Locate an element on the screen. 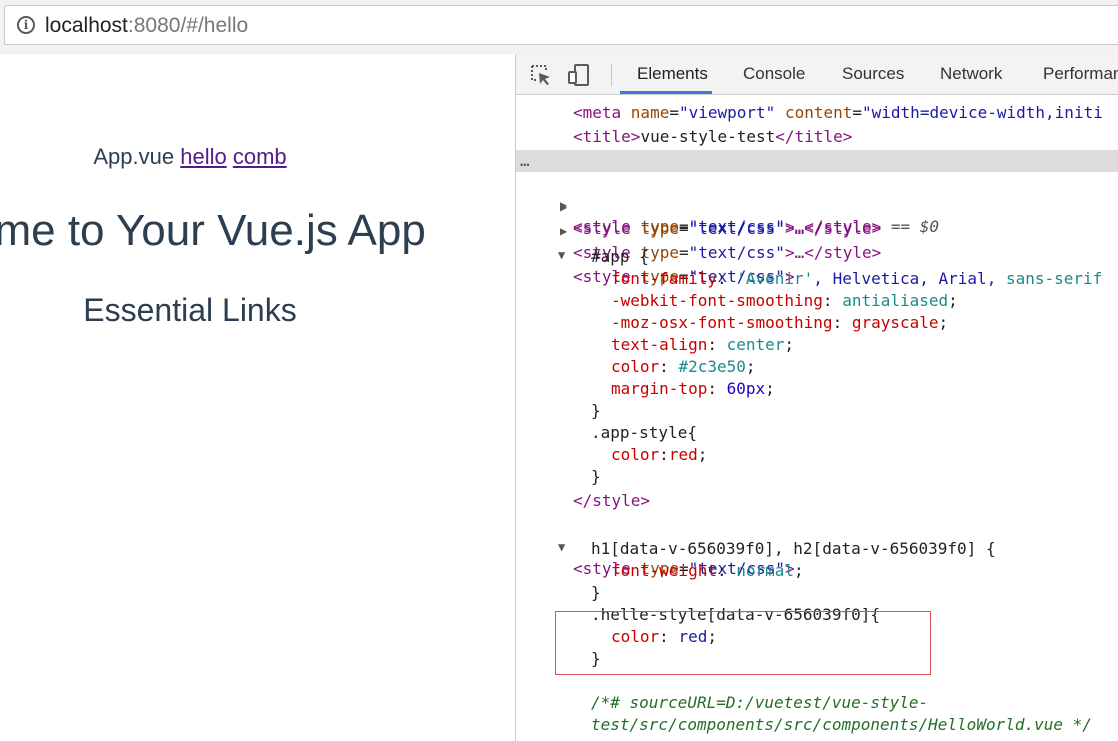 The height and width of the screenshot is (741, 1118). tab-elements: Elements is located at coordinates (672, 74).